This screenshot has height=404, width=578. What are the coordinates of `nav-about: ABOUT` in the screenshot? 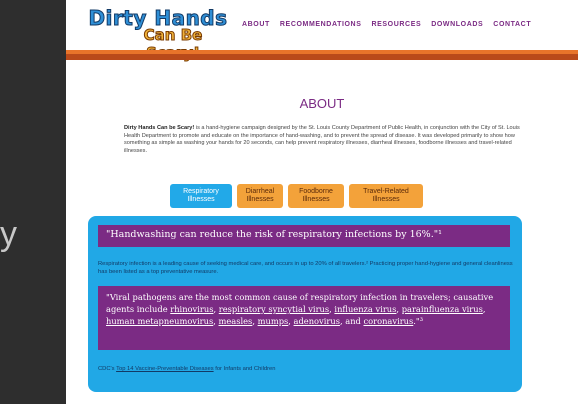 It's located at (256, 24).